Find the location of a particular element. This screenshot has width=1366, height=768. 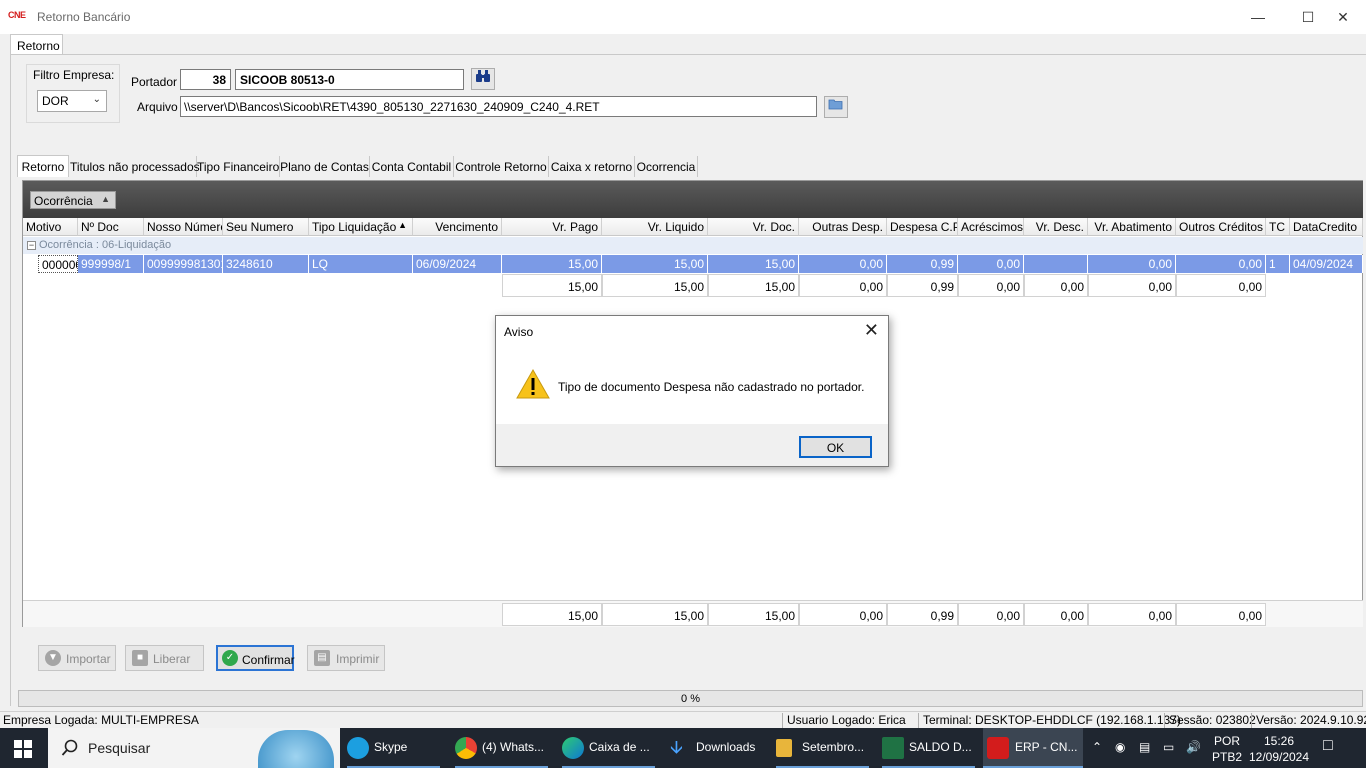

footer-total-despesa-cp: 0,99 is located at coordinates (922, 614).